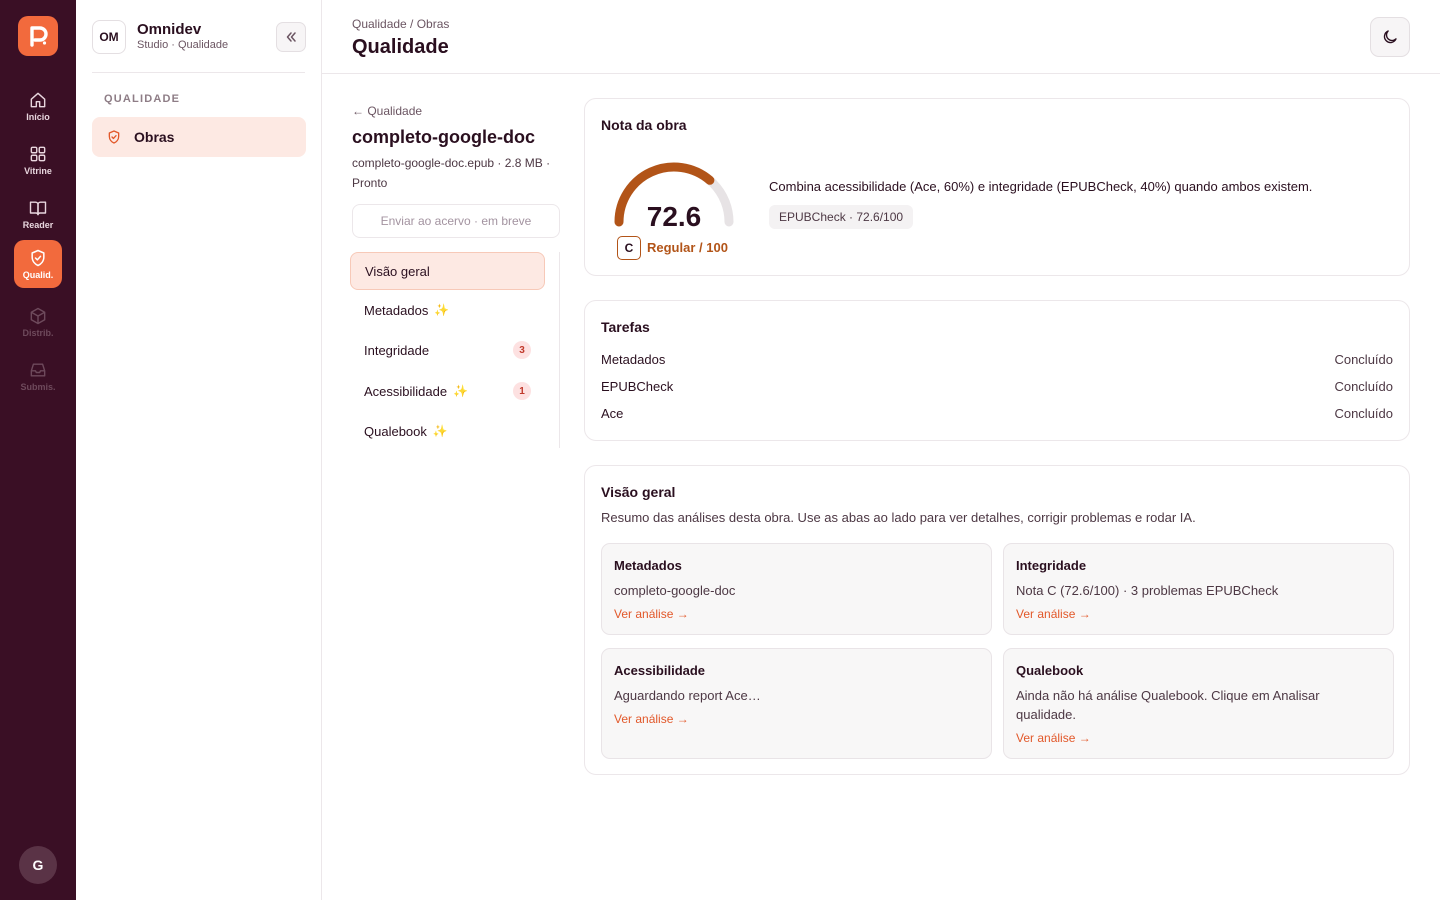 Image resolution: width=1440 pixels, height=900 pixels. What do you see at coordinates (522, 350) in the screenshot?
I see `issue-count-badge: 3` at bounding box center [522, 350].